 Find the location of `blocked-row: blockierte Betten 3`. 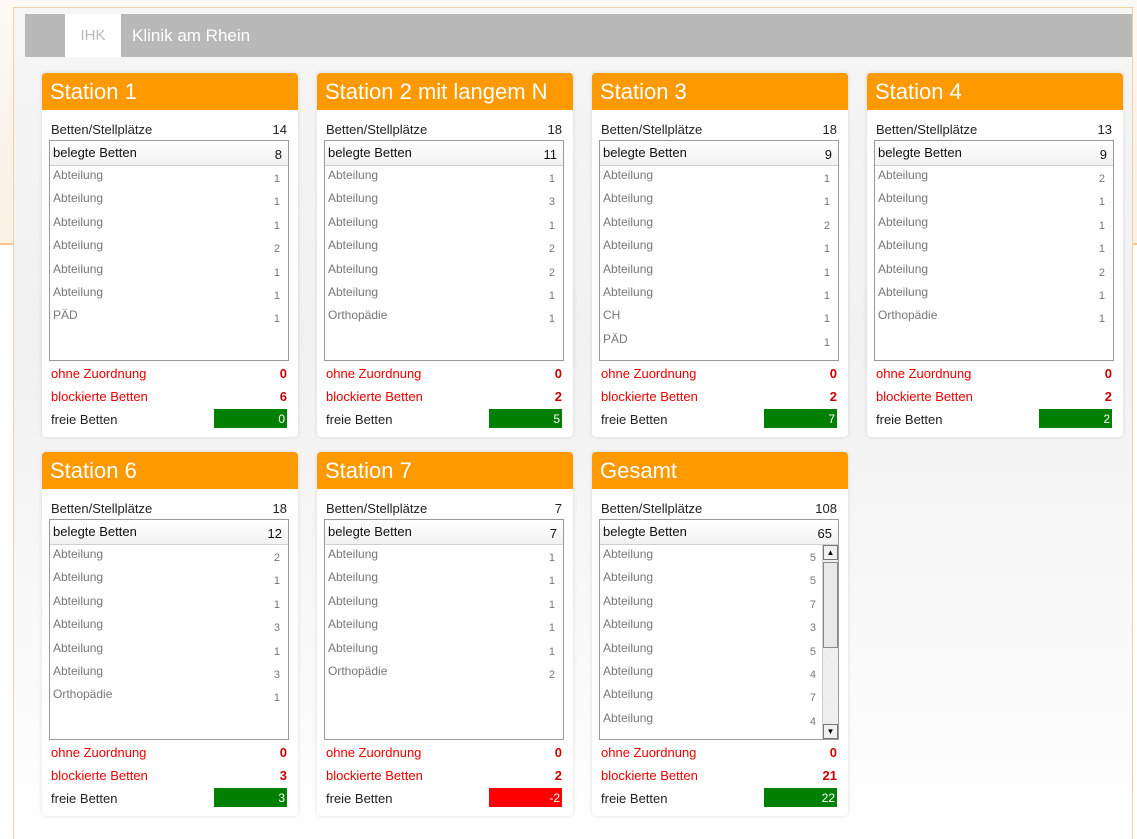

blocked-row: blockierte Betten 3 is located at coordinates (169, 775).